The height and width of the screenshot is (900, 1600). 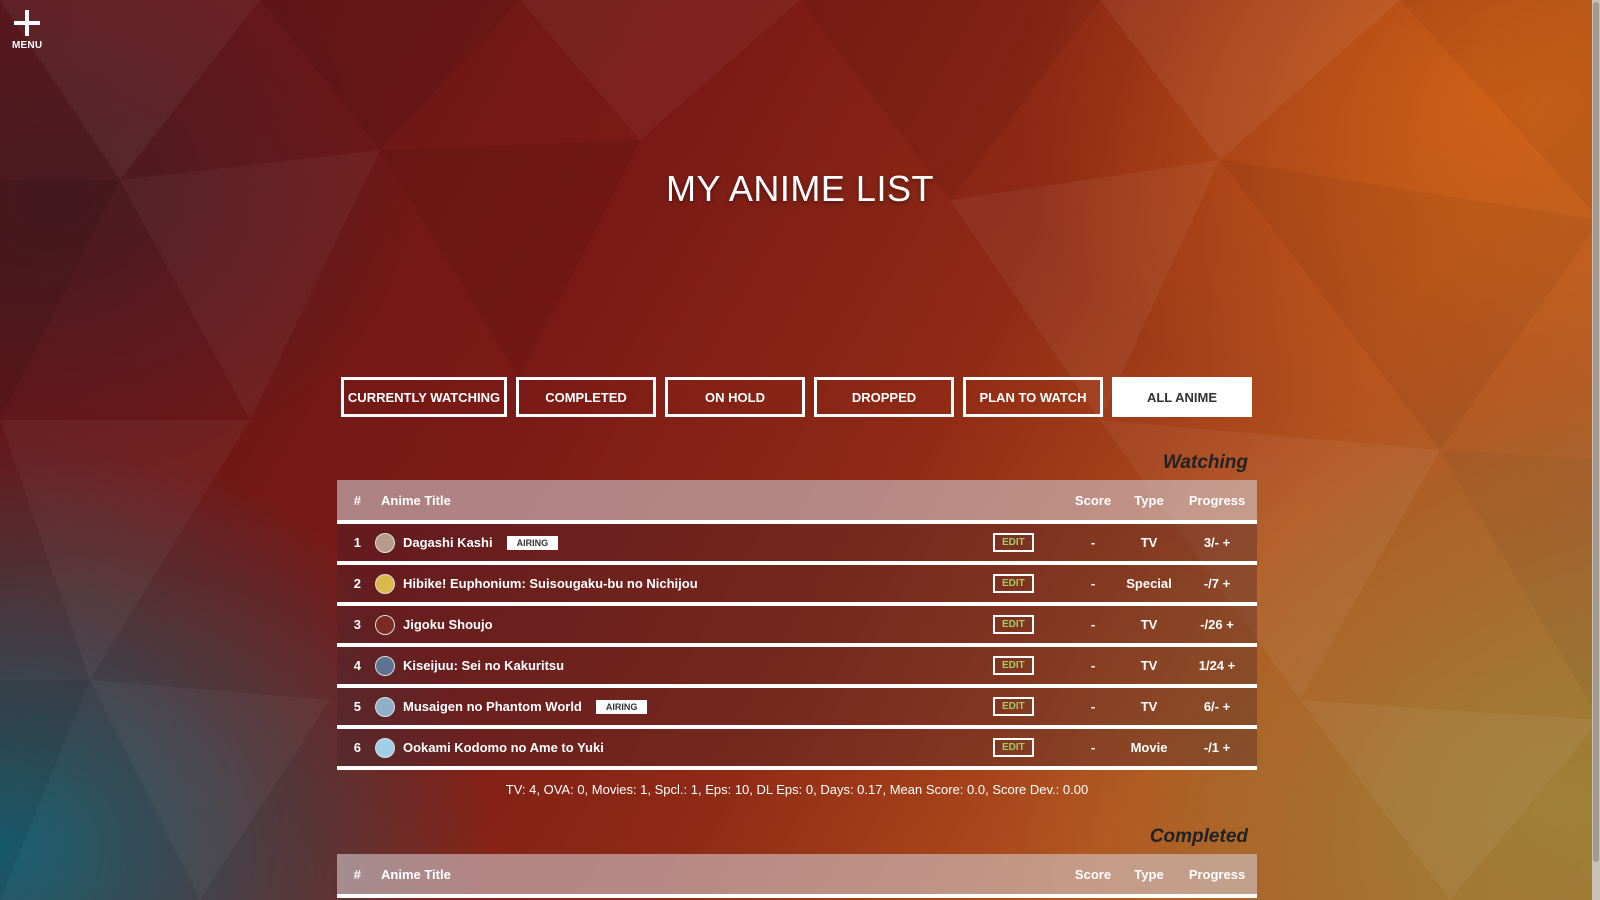 I want to click on table-row: 3 Jigoku Shoujo EDIT - TV -/26 +, so click(x=797, y=626).